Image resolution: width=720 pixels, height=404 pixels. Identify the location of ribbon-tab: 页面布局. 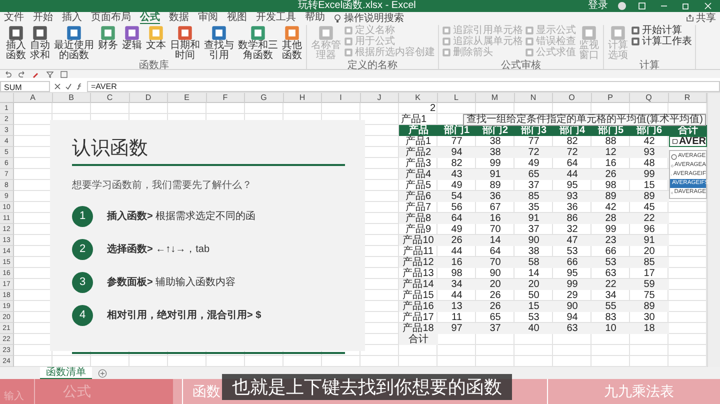
(111, 18).